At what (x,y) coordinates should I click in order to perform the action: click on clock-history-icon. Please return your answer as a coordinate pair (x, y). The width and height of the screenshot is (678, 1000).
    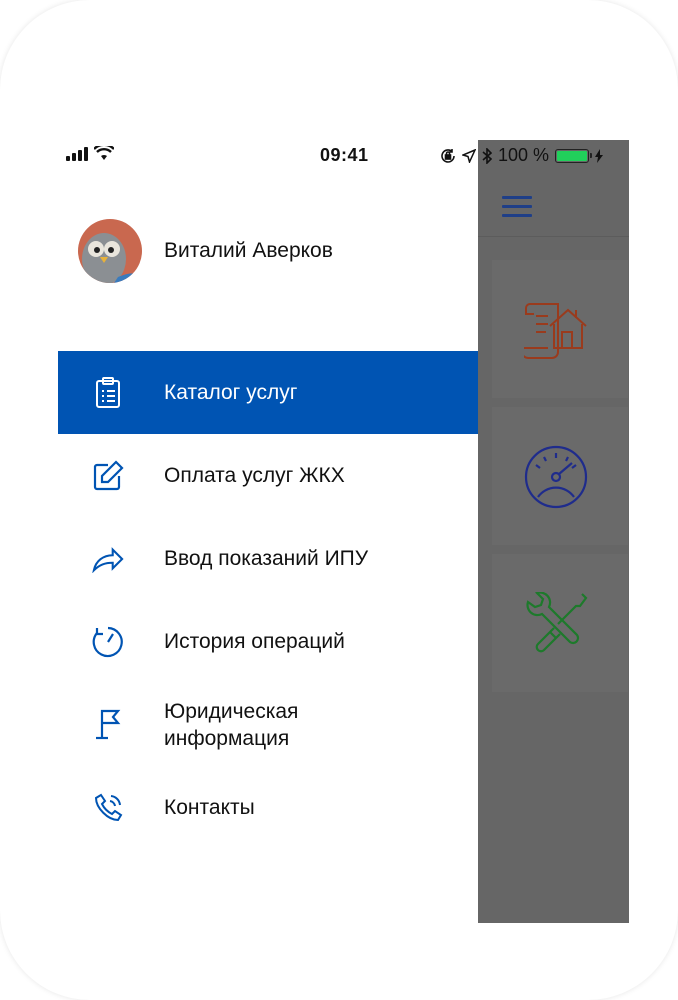
    Looking at the image, I should click on (108, 642).